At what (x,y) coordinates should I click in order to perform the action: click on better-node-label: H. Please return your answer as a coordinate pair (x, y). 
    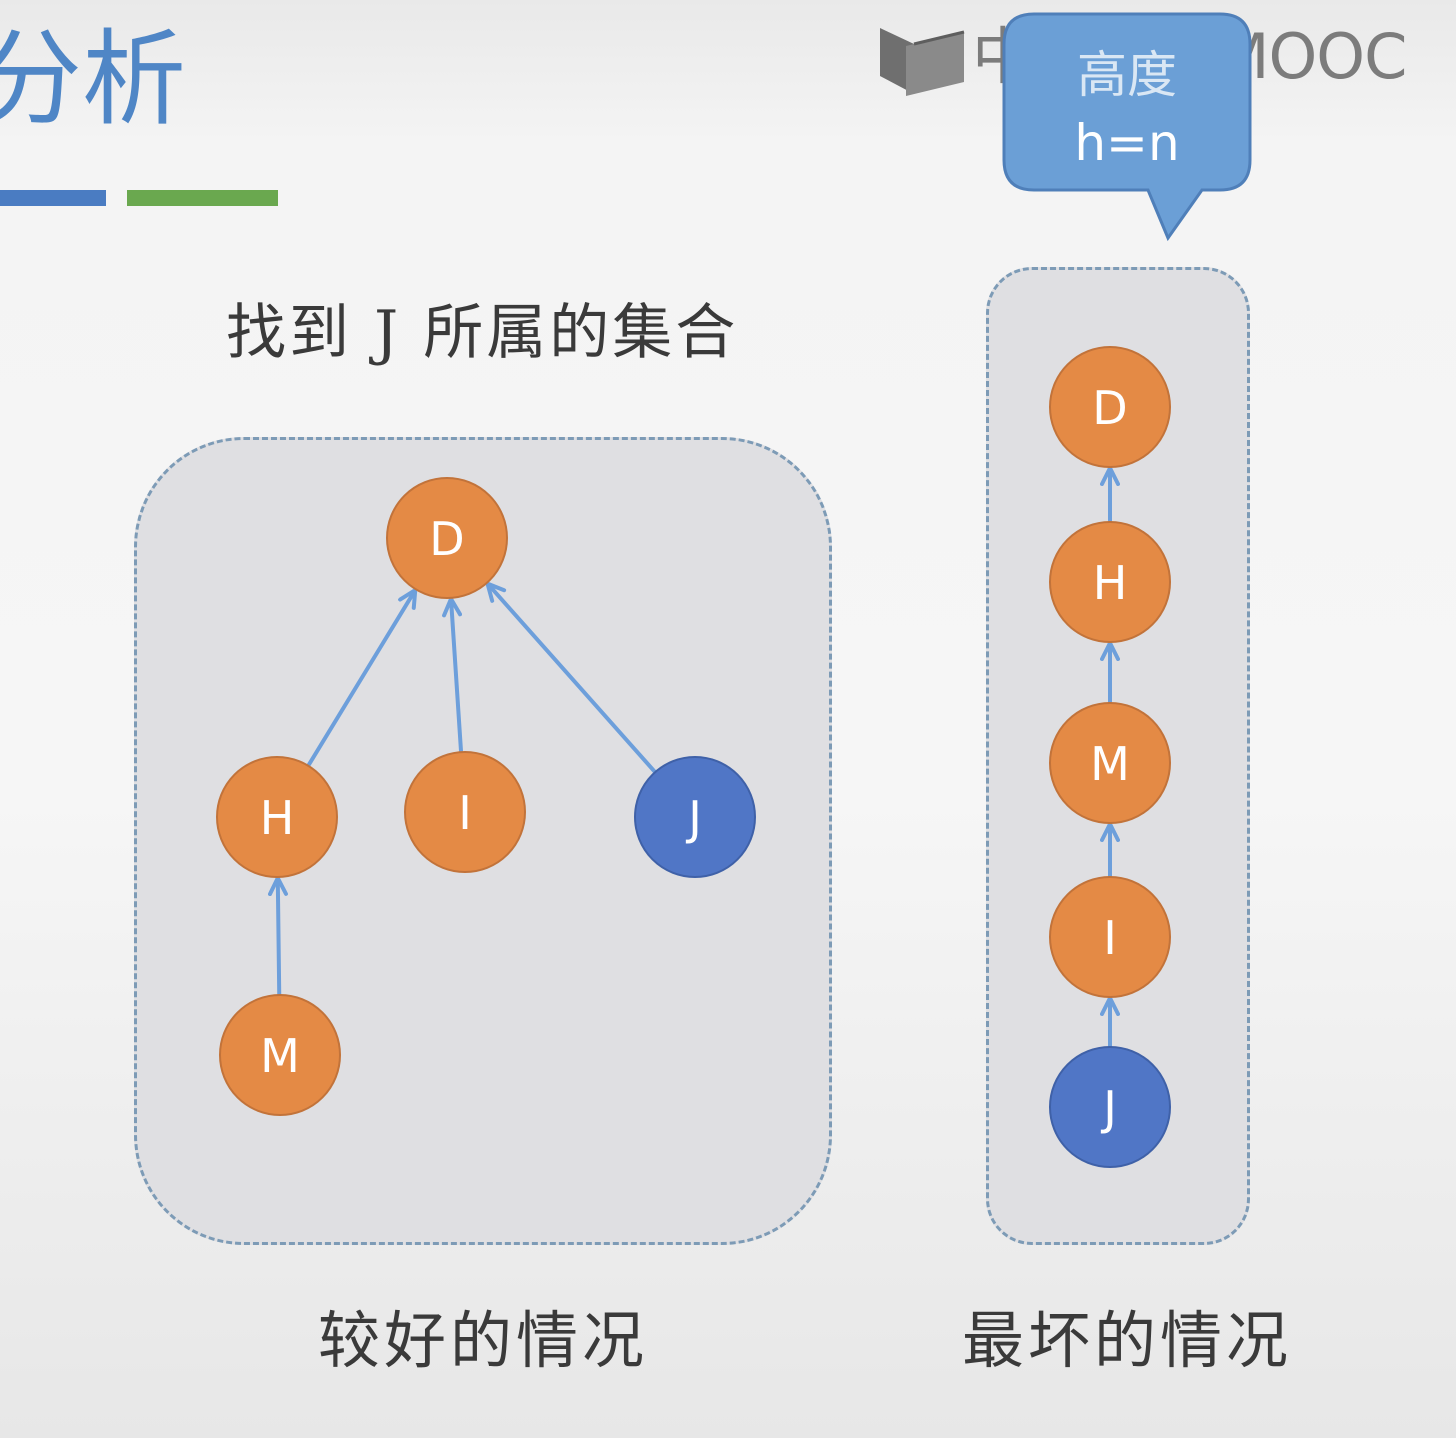
    Looking at the image, I should click on (277, 818).